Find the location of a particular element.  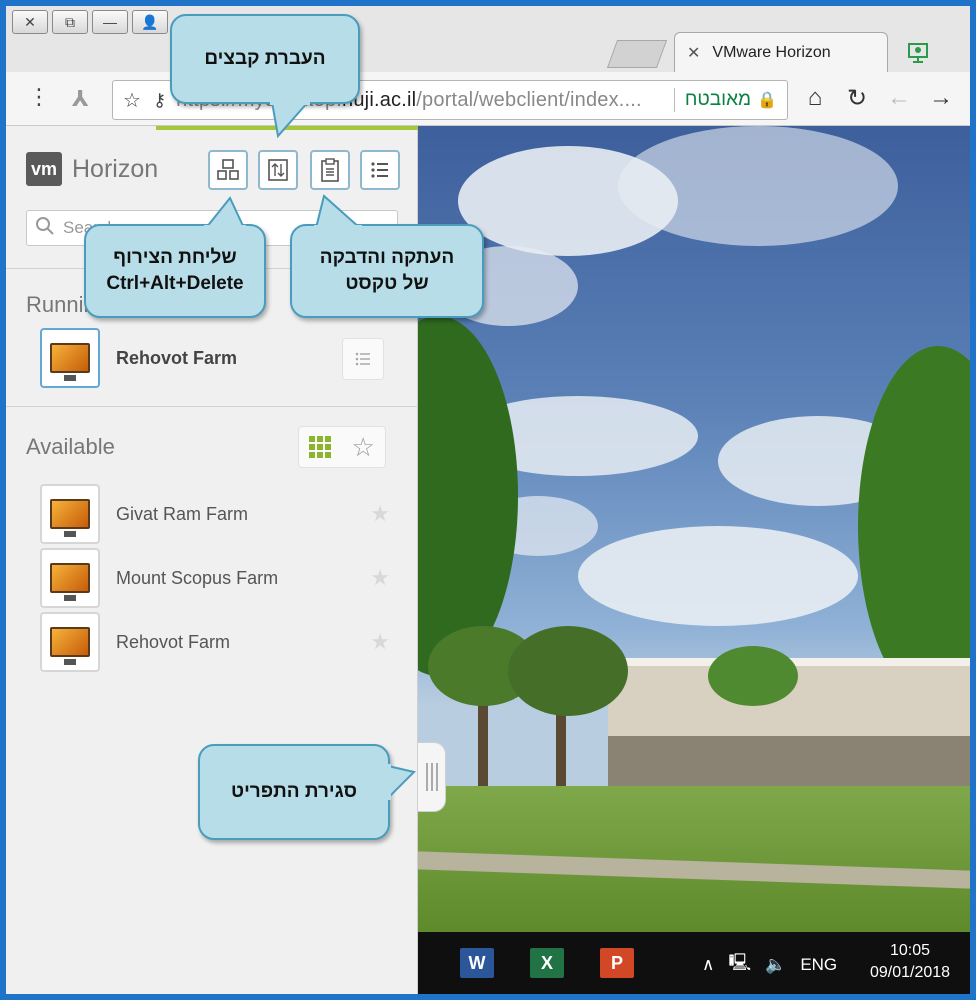

vm-logo-badge: vm is located at coordinates (44, 169).